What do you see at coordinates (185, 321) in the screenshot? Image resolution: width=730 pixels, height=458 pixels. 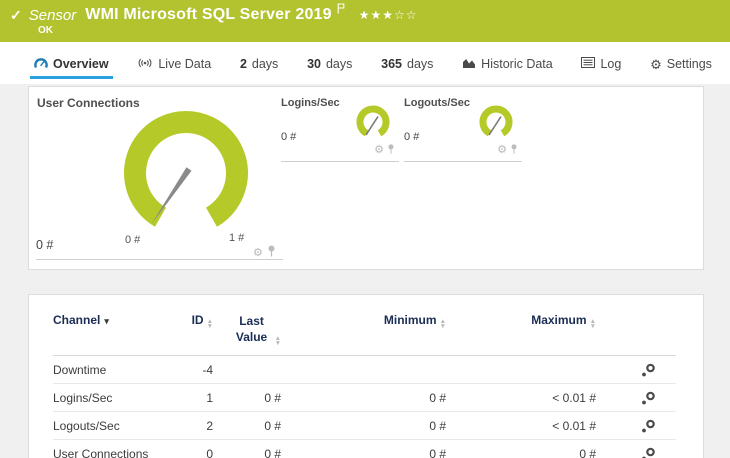 I see `col-header-id: ID ▲ ▼` at bounding box center [185, 321].